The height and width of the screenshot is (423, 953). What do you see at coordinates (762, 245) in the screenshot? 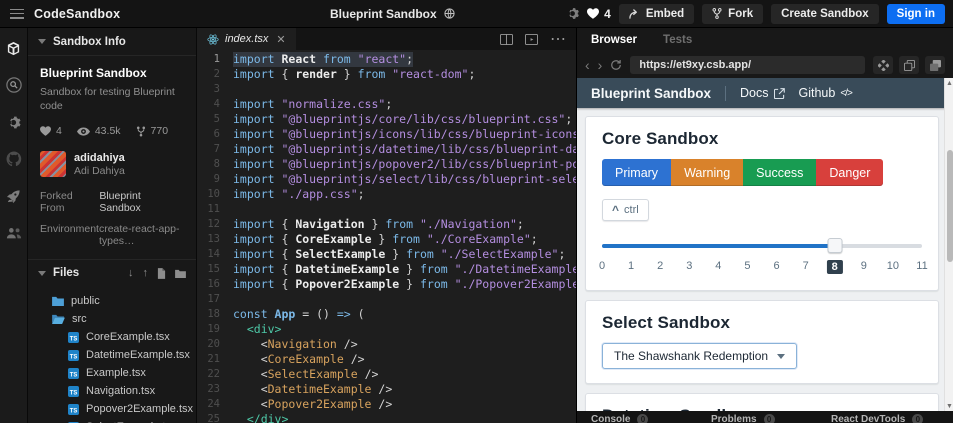
I see `slider` at bounding box center [762, 245].